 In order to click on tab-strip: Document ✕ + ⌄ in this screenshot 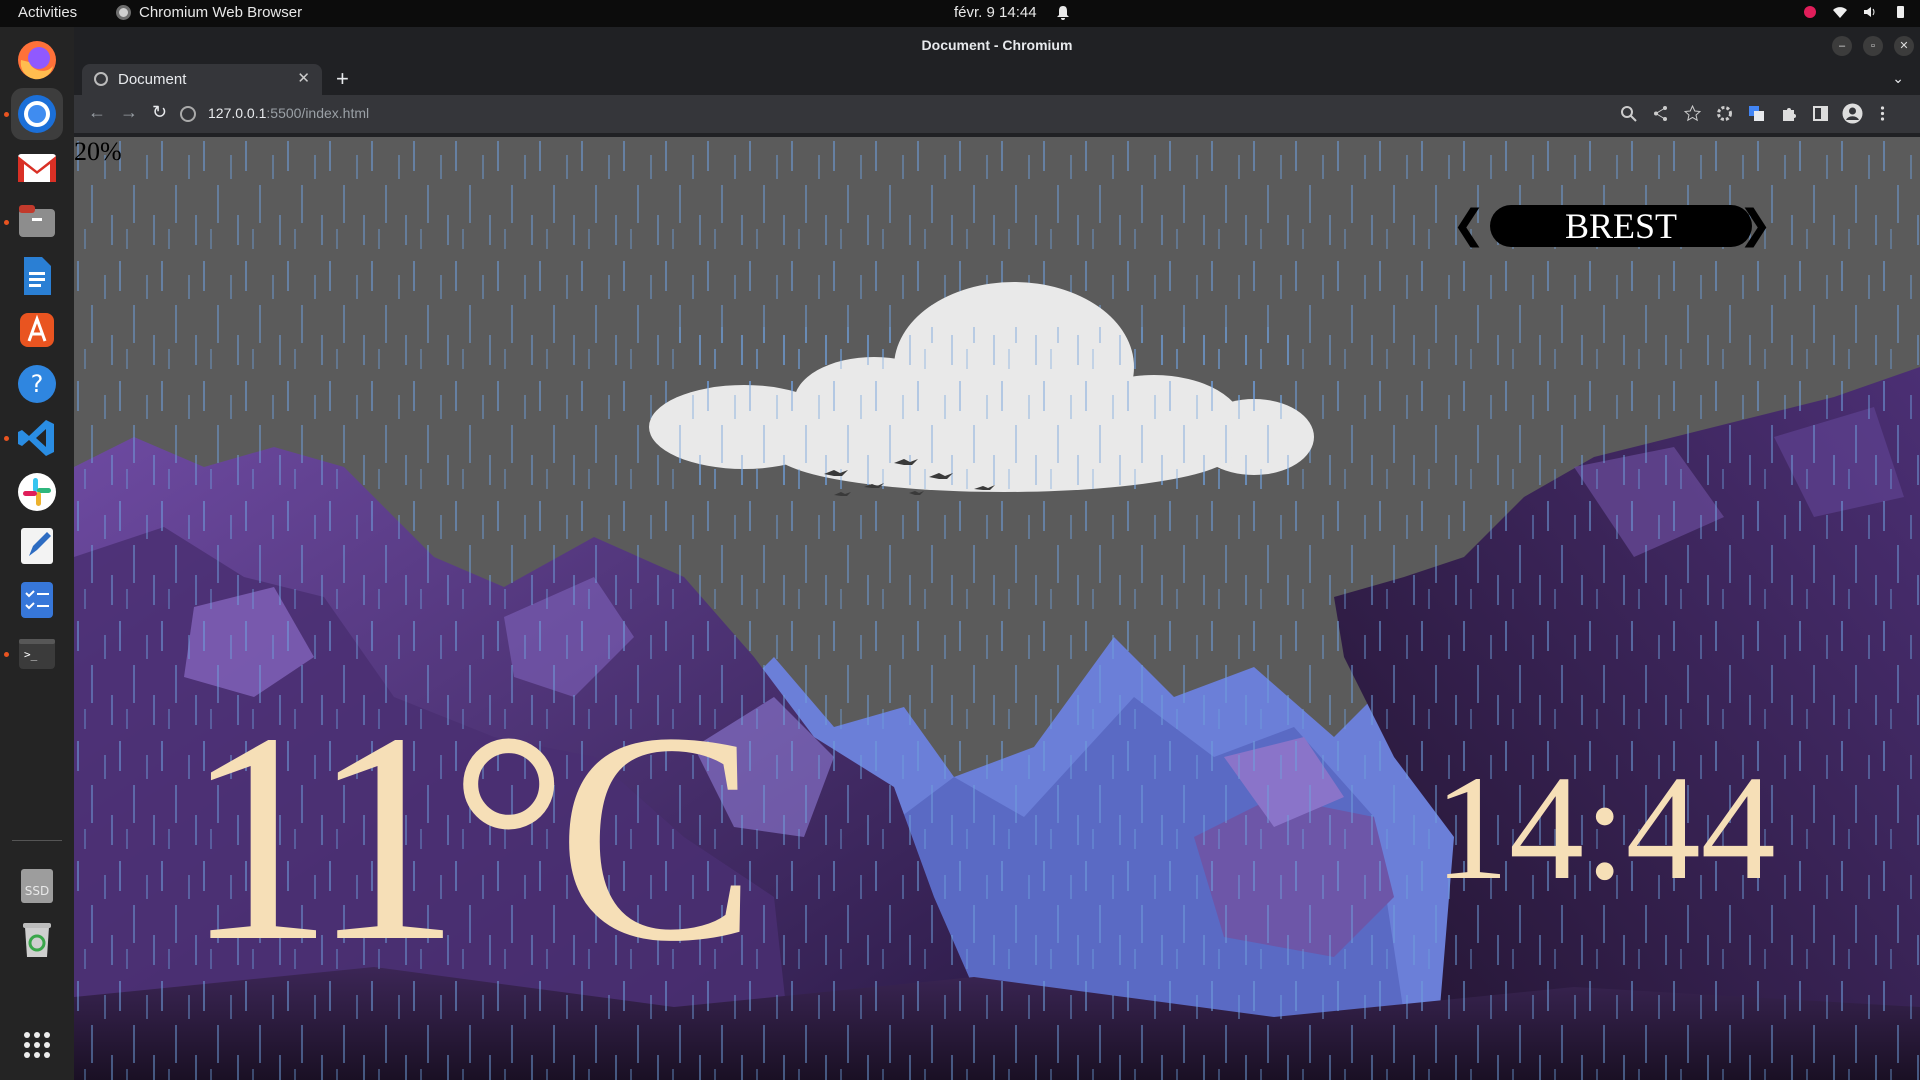, I will do `click(997, 79)`.